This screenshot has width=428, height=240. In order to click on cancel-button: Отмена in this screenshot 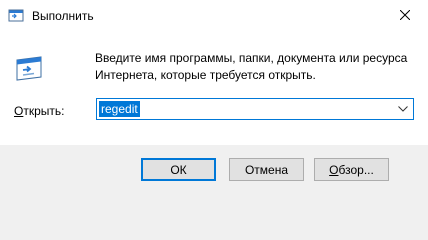, I will do `click(266, 169)`.